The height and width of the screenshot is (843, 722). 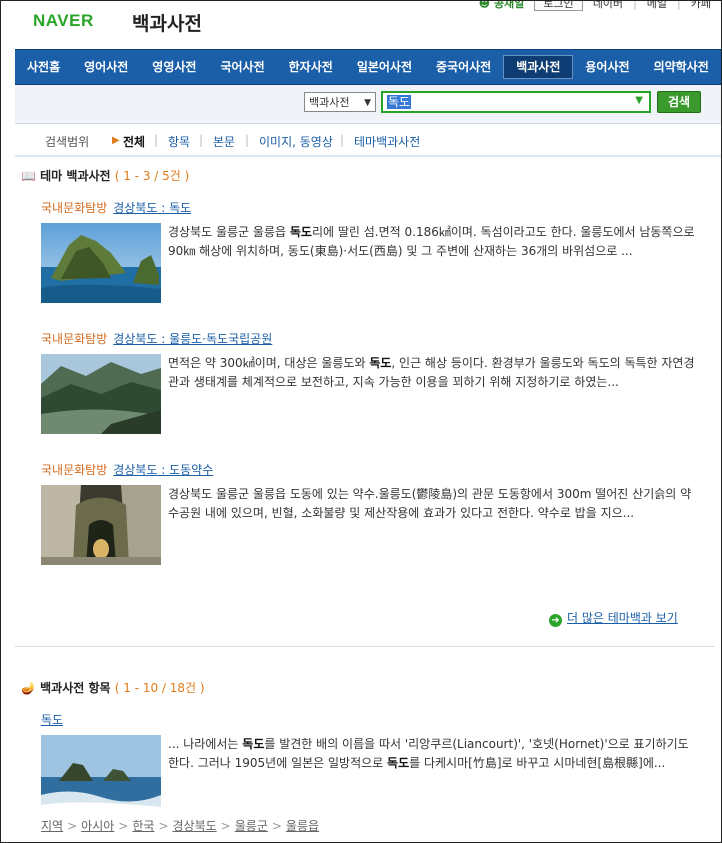 I want to click on nav-english-english: 영영사전, so click(x=174, y=67).